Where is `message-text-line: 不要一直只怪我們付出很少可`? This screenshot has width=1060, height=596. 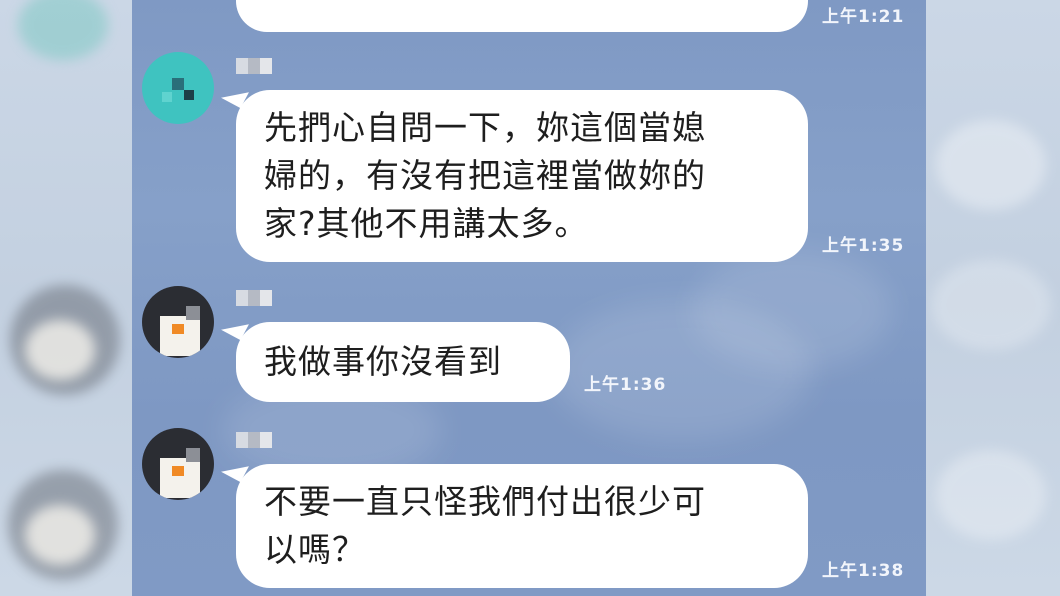
message-text-line: 不要一直只怪我們付出很少可 is located at coordinates (485, 501).